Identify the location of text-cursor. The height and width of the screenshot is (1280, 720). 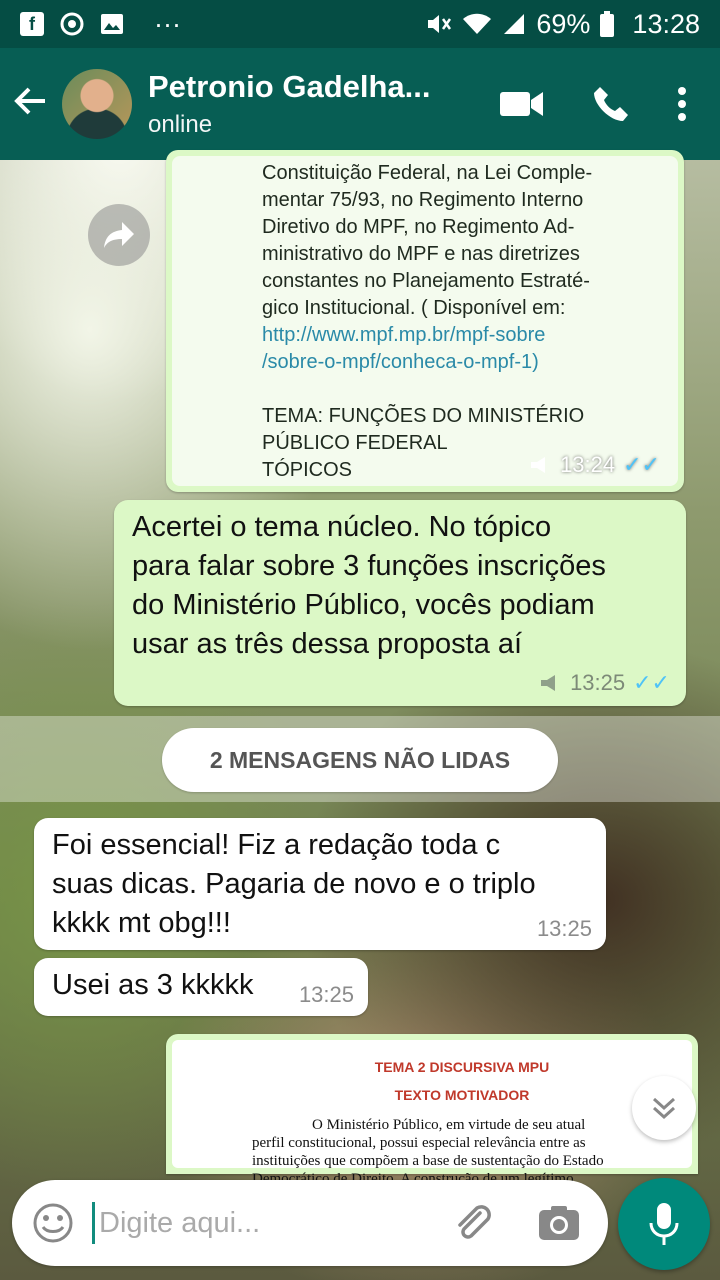
(93, 1223).